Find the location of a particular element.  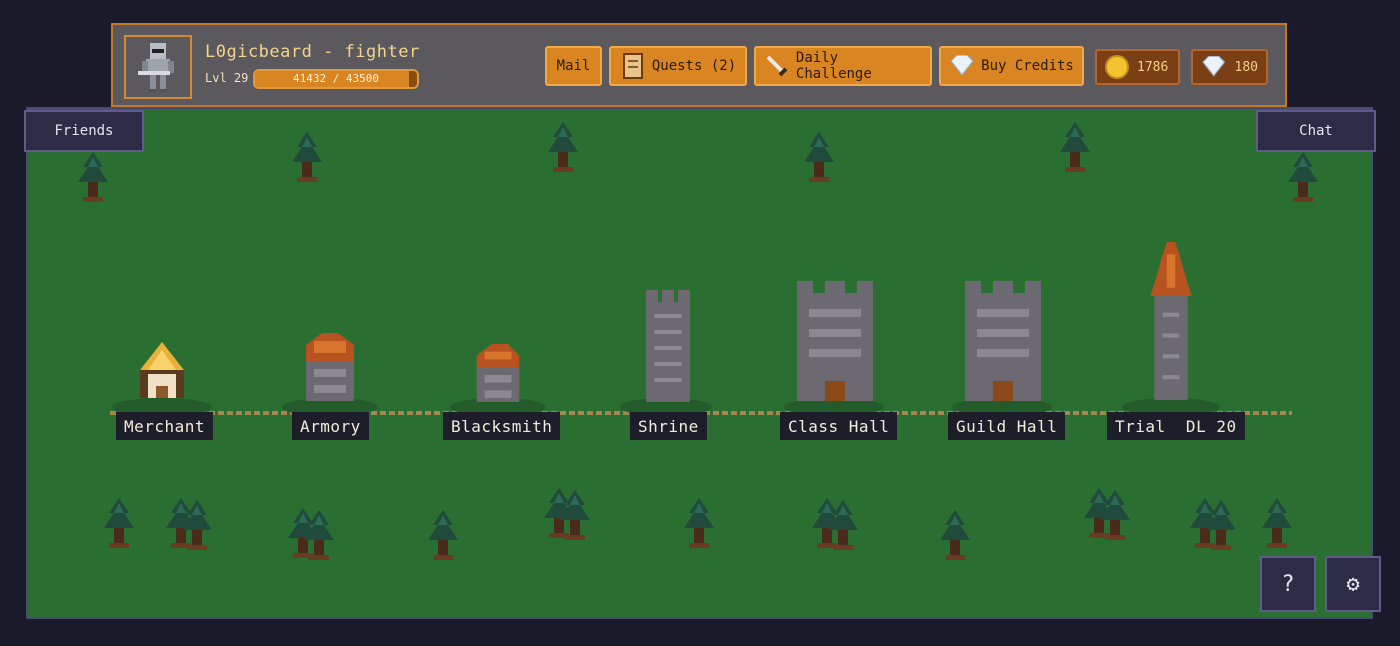

player-name: L0gicbeard - fighter is located at coordinates (312, 52).